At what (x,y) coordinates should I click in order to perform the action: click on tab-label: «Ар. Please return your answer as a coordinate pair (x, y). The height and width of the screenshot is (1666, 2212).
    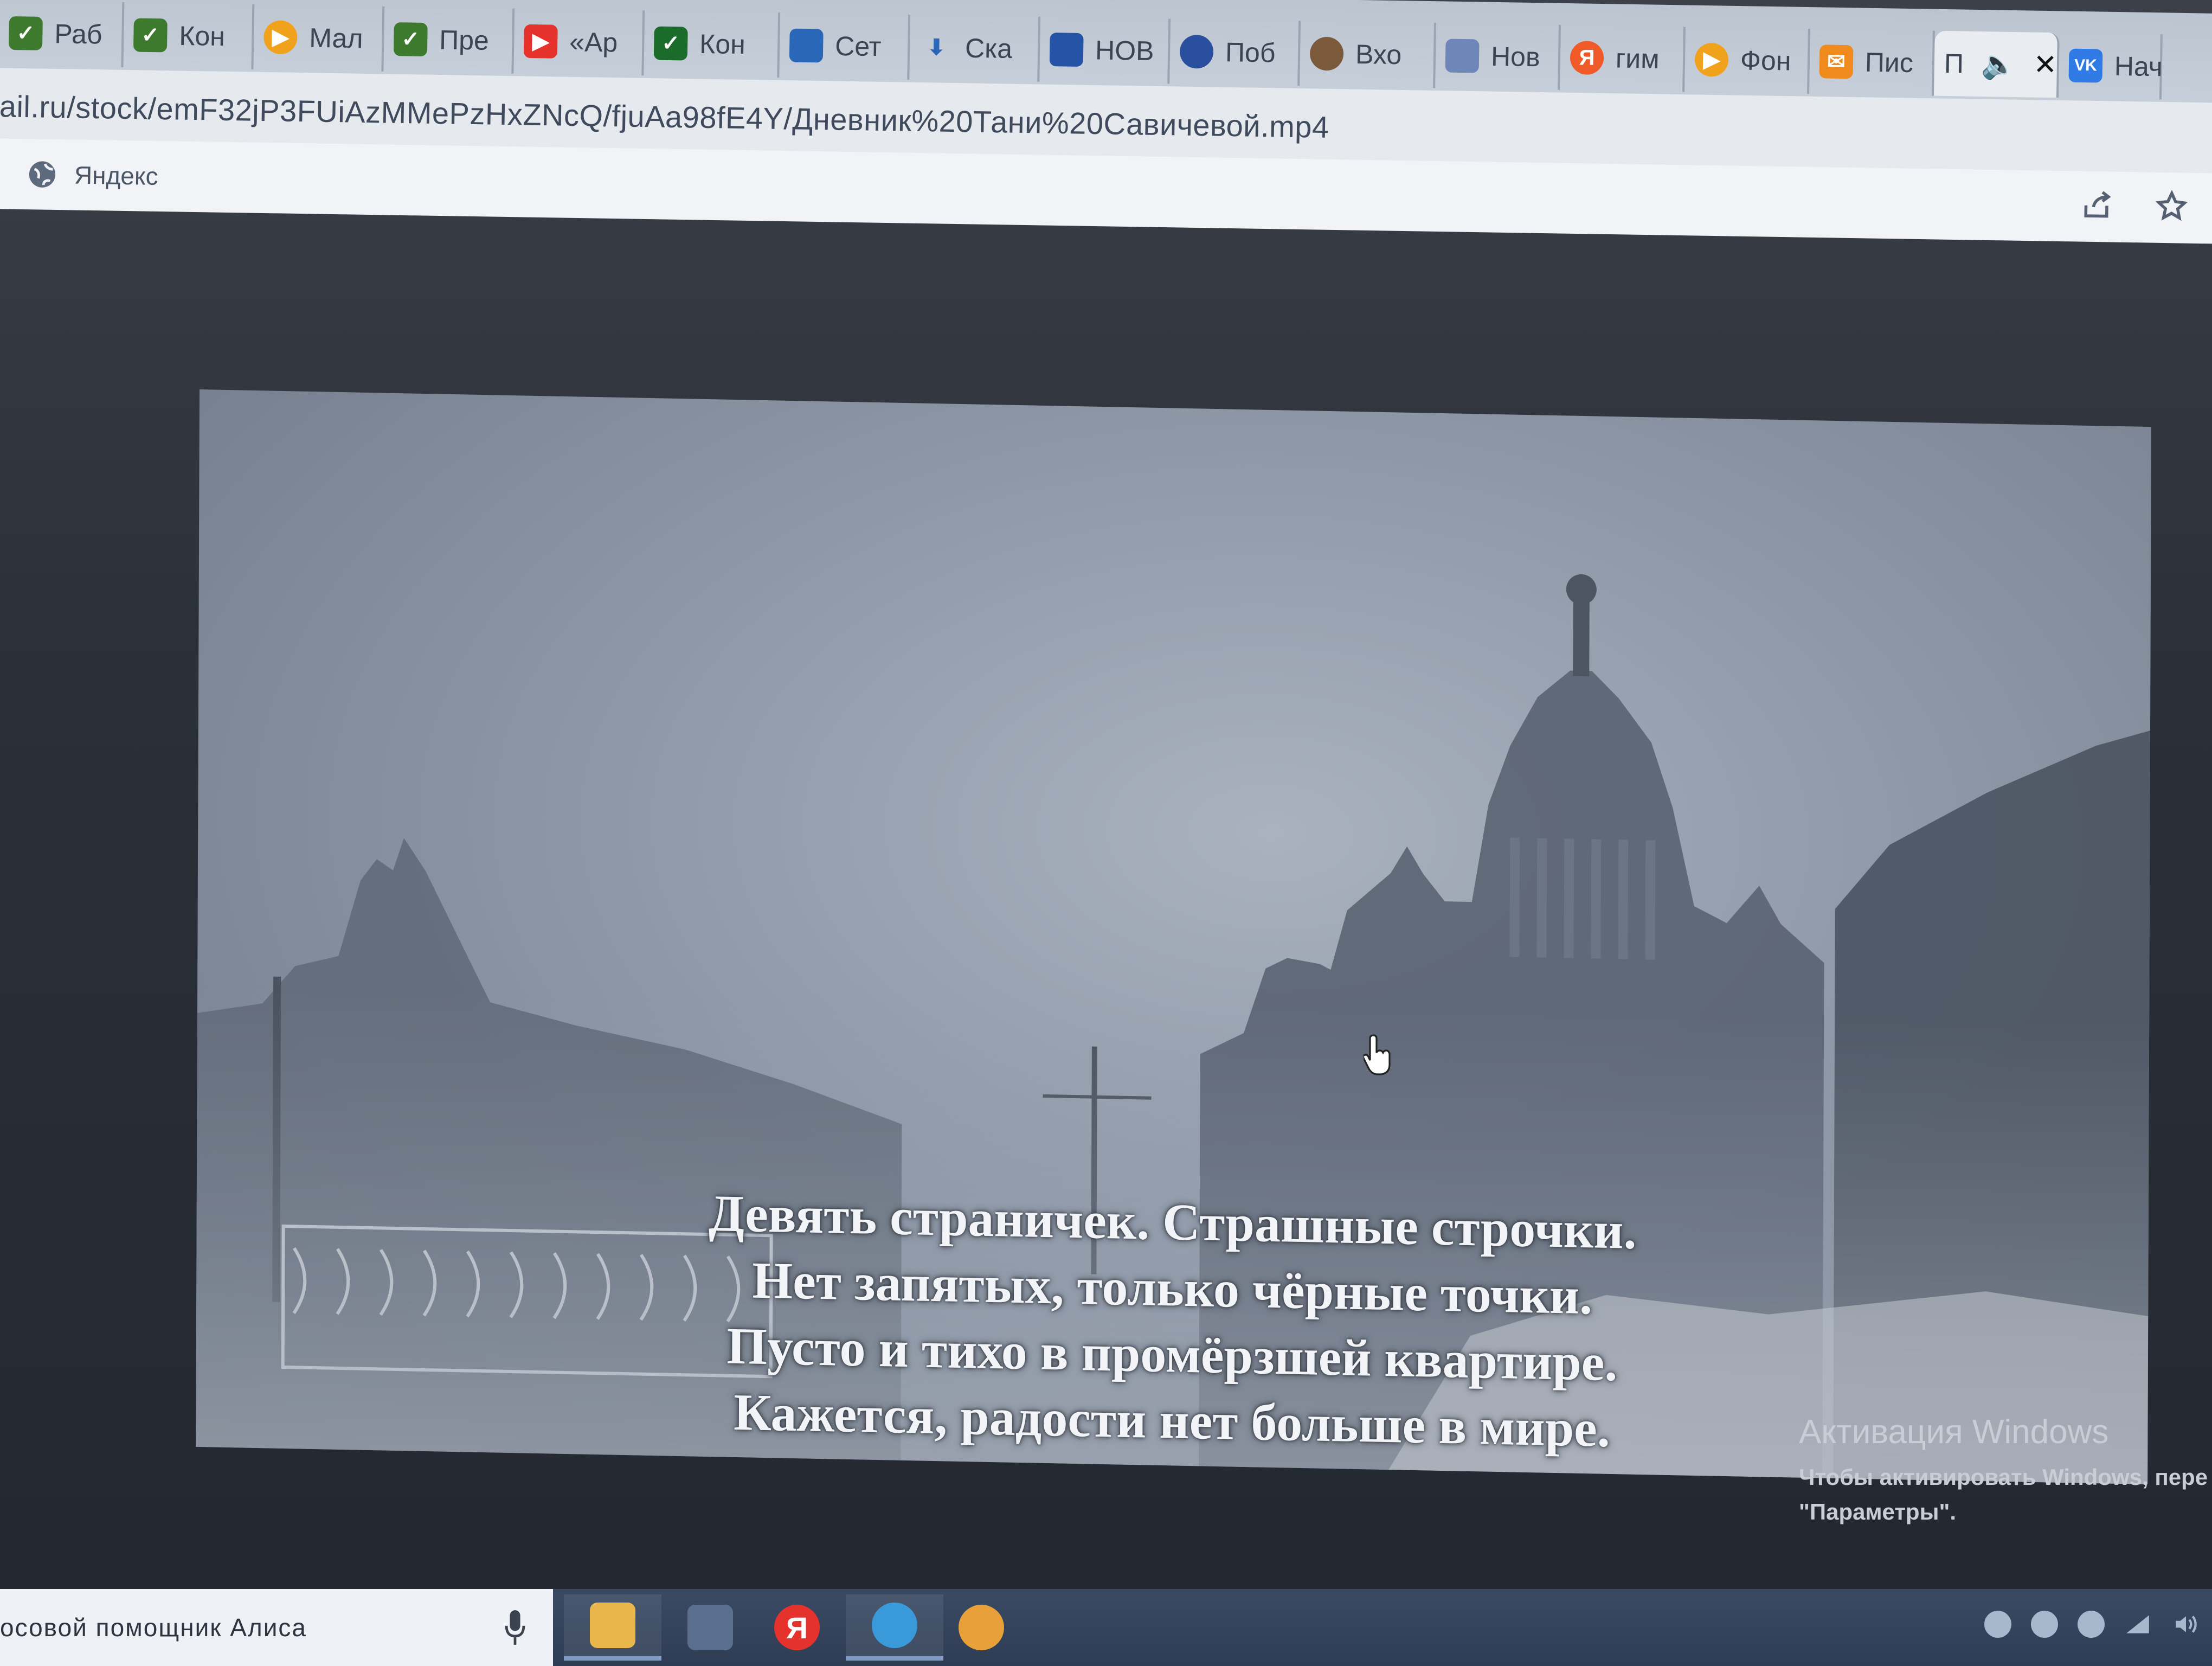
    Looking at the image, I should click on (593, 43).